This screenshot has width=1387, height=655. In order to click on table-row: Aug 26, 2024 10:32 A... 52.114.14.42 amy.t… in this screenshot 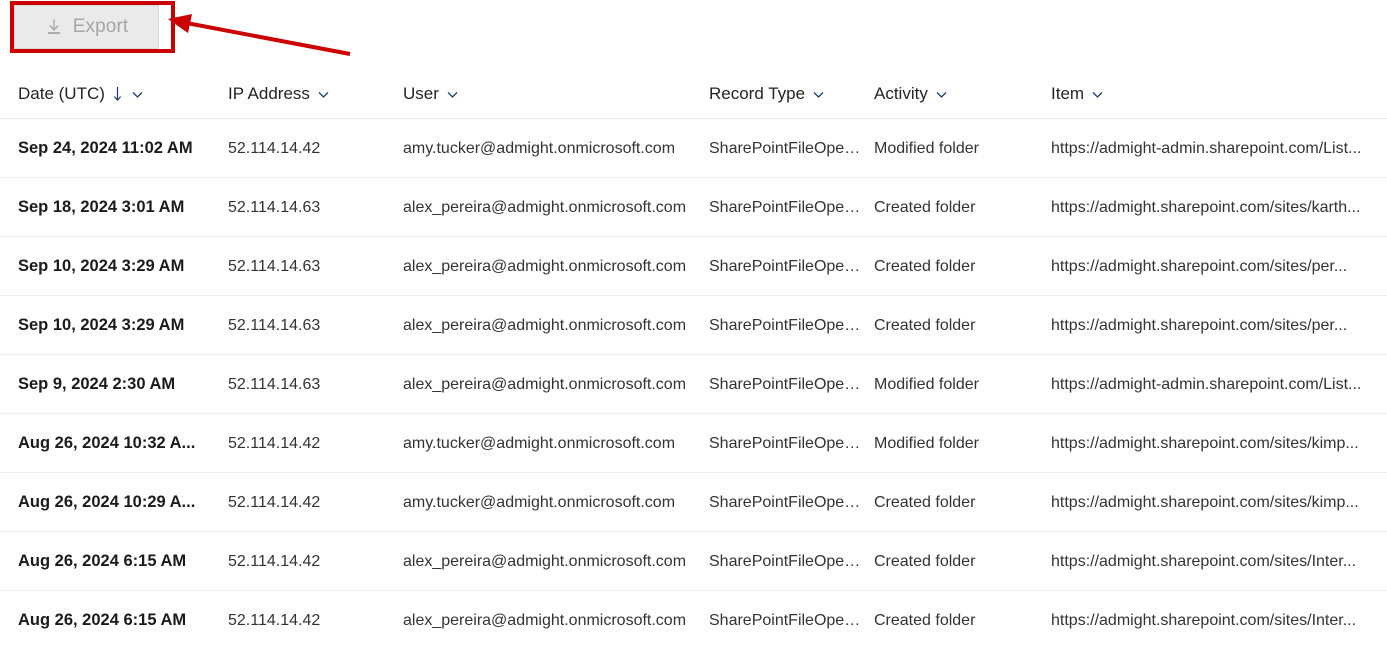, I will do `click(693, 443)`.